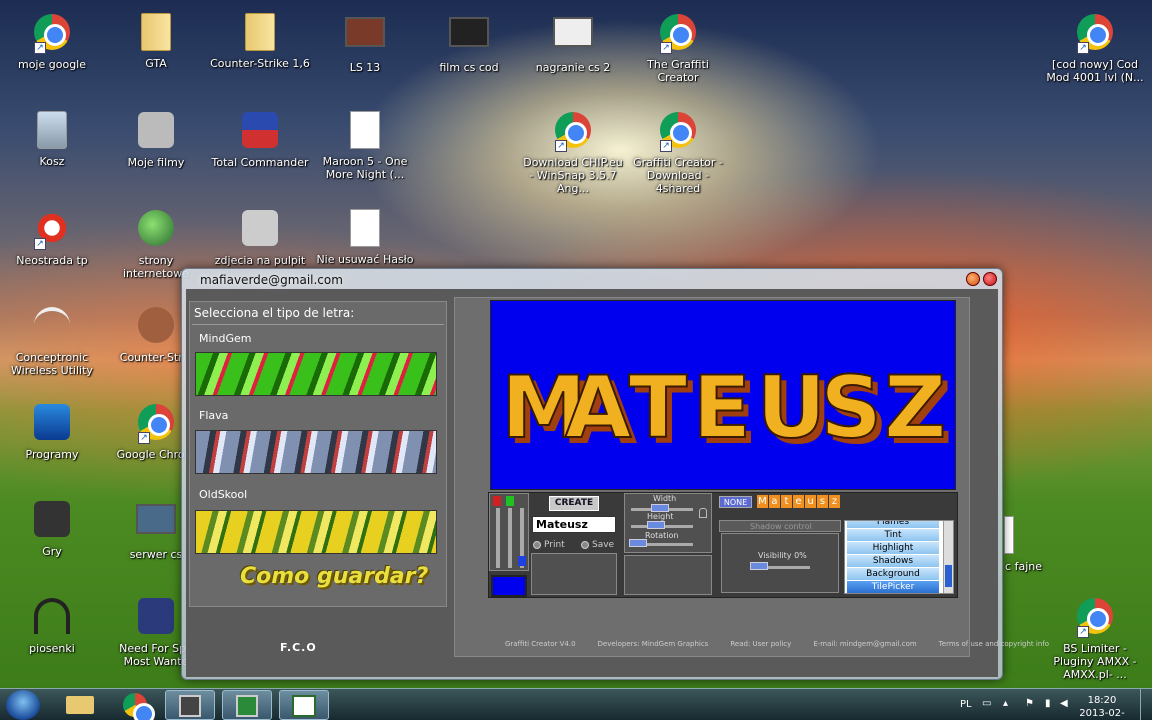  I want to click on desktop-icon-moje-google: ↗ moje google, so click(52, 41).